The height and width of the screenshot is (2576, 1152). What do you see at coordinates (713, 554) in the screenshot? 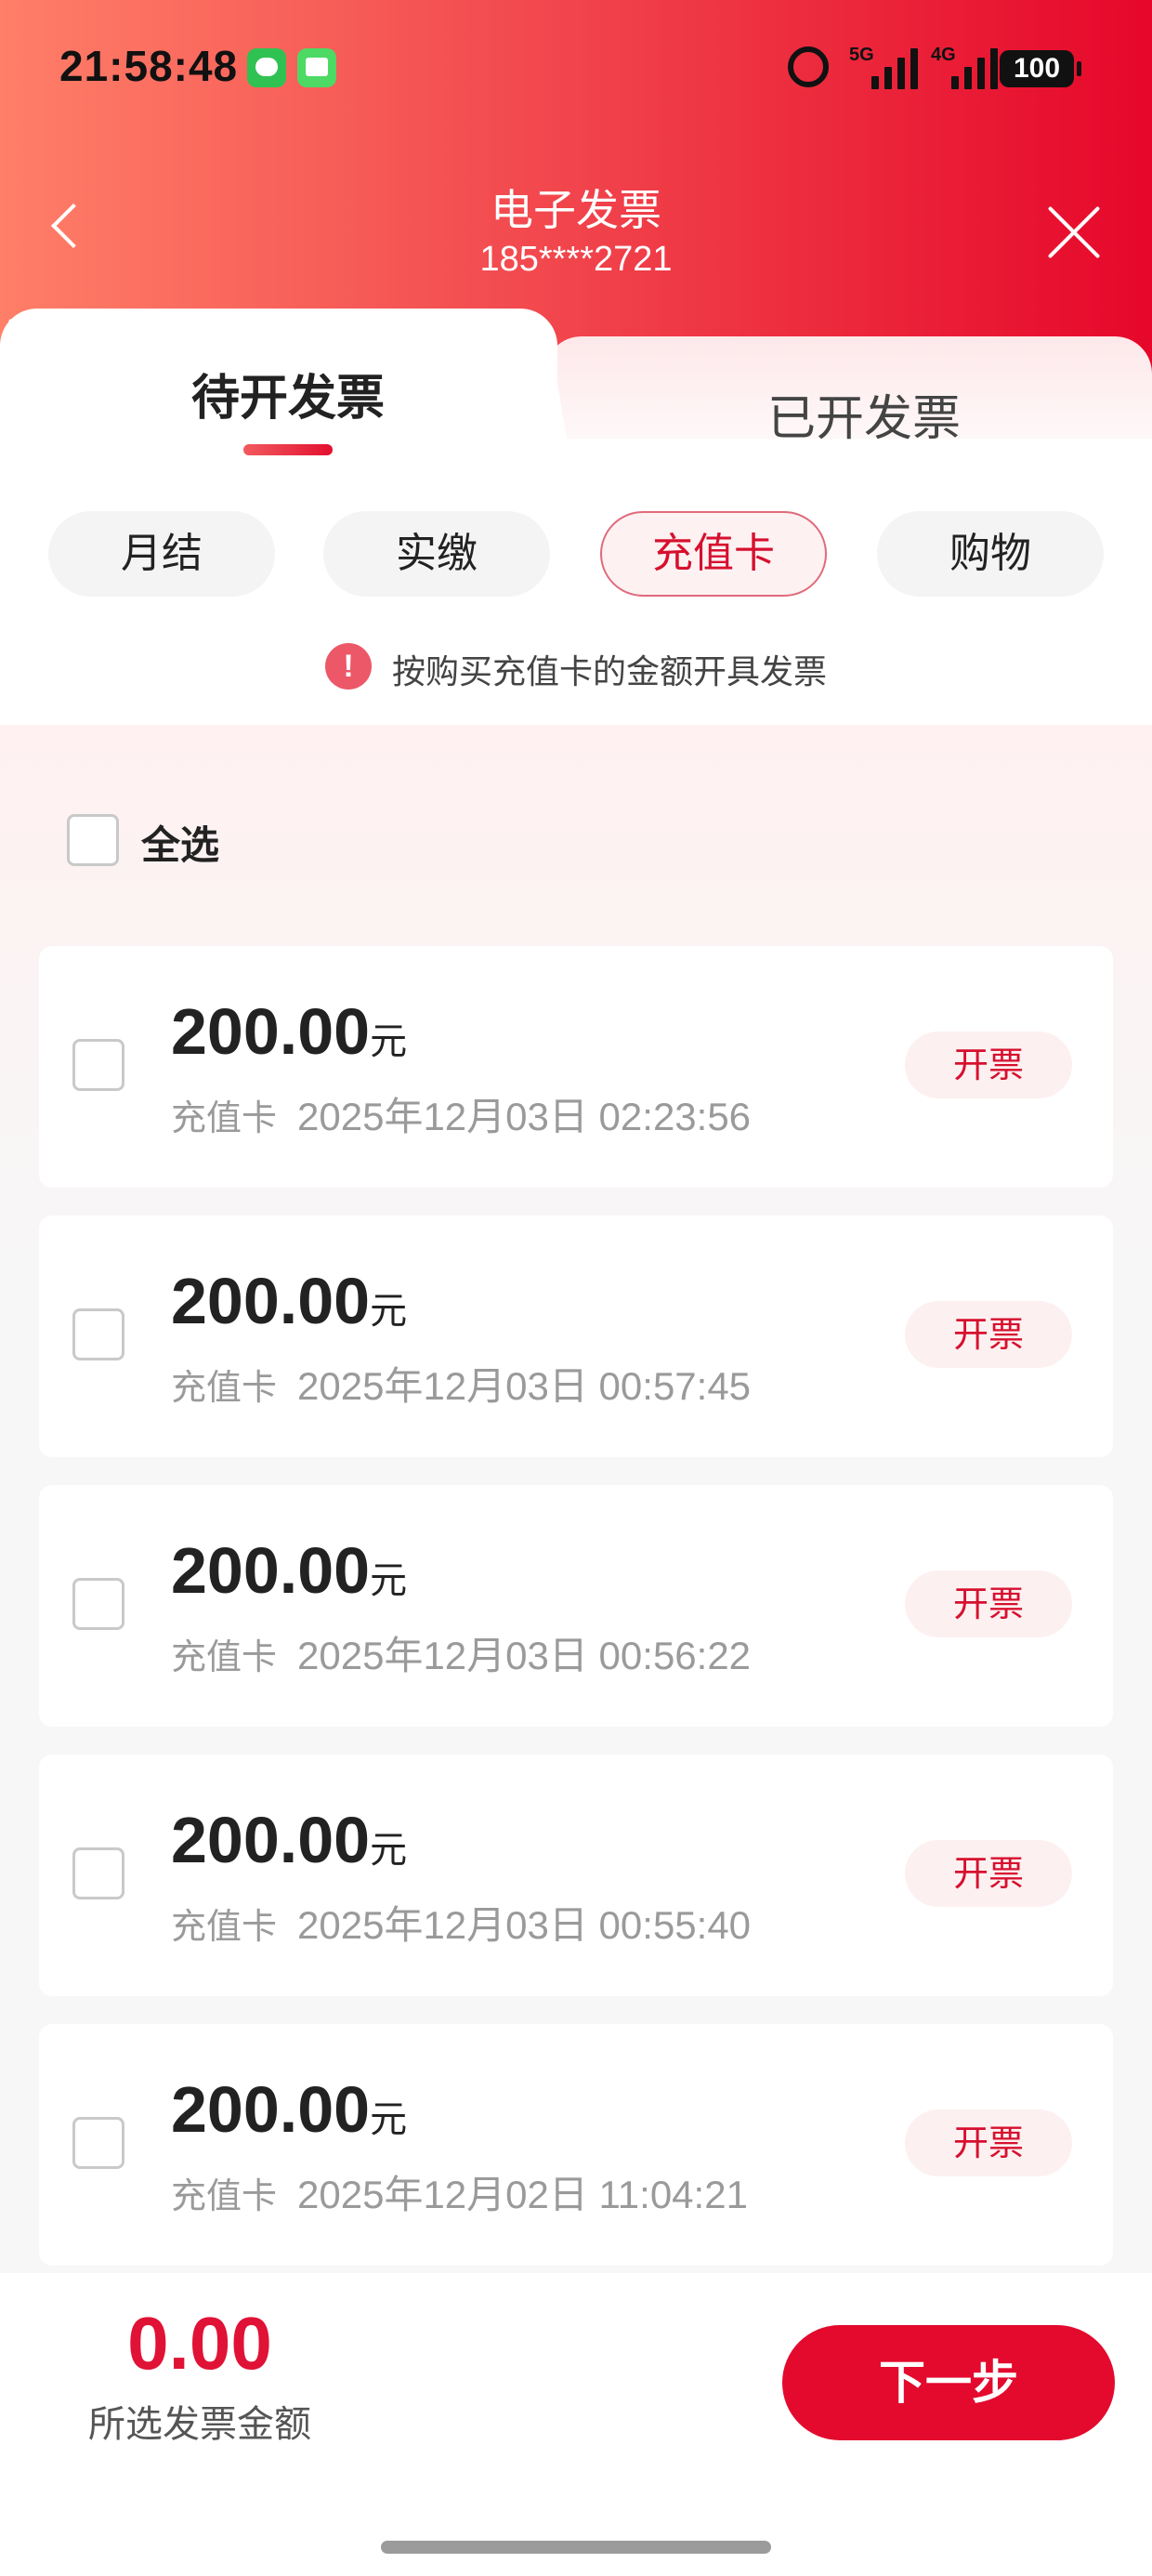
I see `filter-recharge-card: 充值卡` at bounding box center [713, 554].